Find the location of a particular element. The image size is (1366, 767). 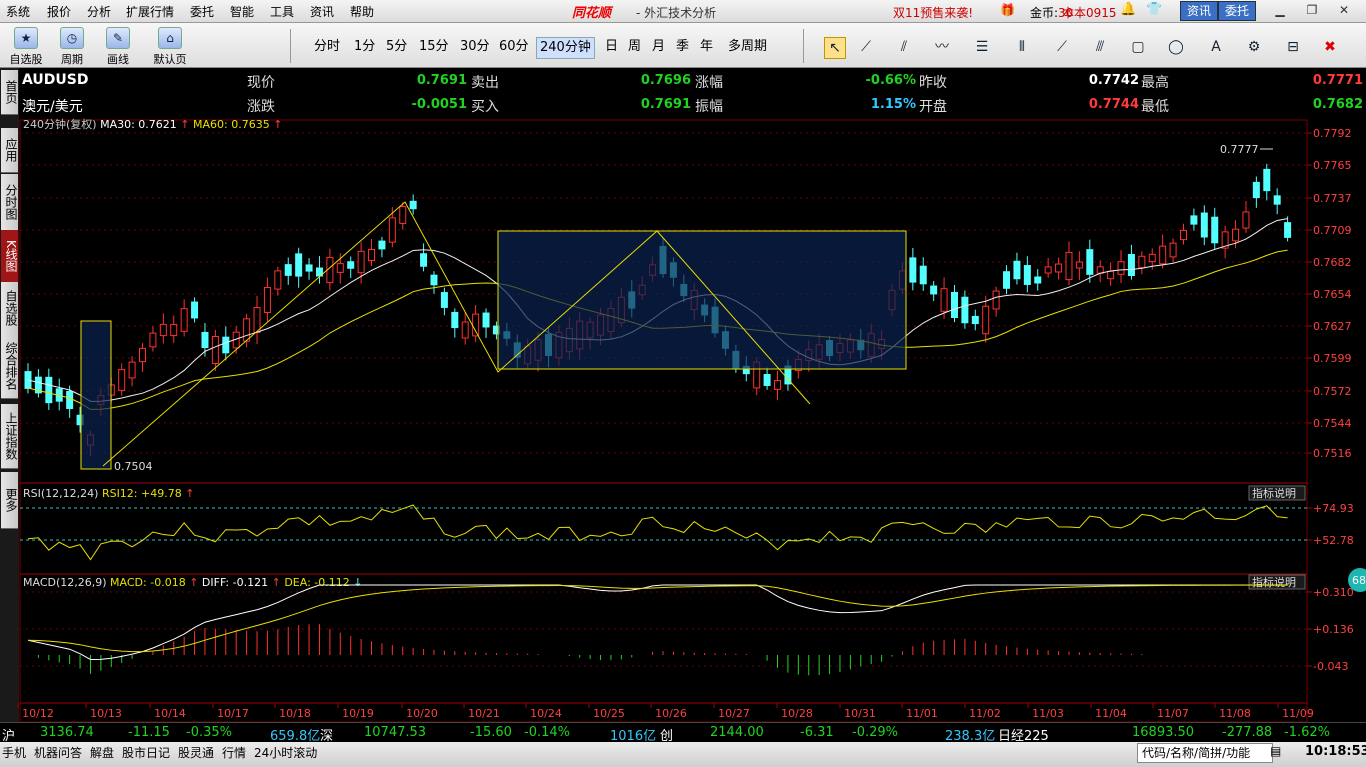

search-icon: ▤ is located at coordinates (1275, 751).